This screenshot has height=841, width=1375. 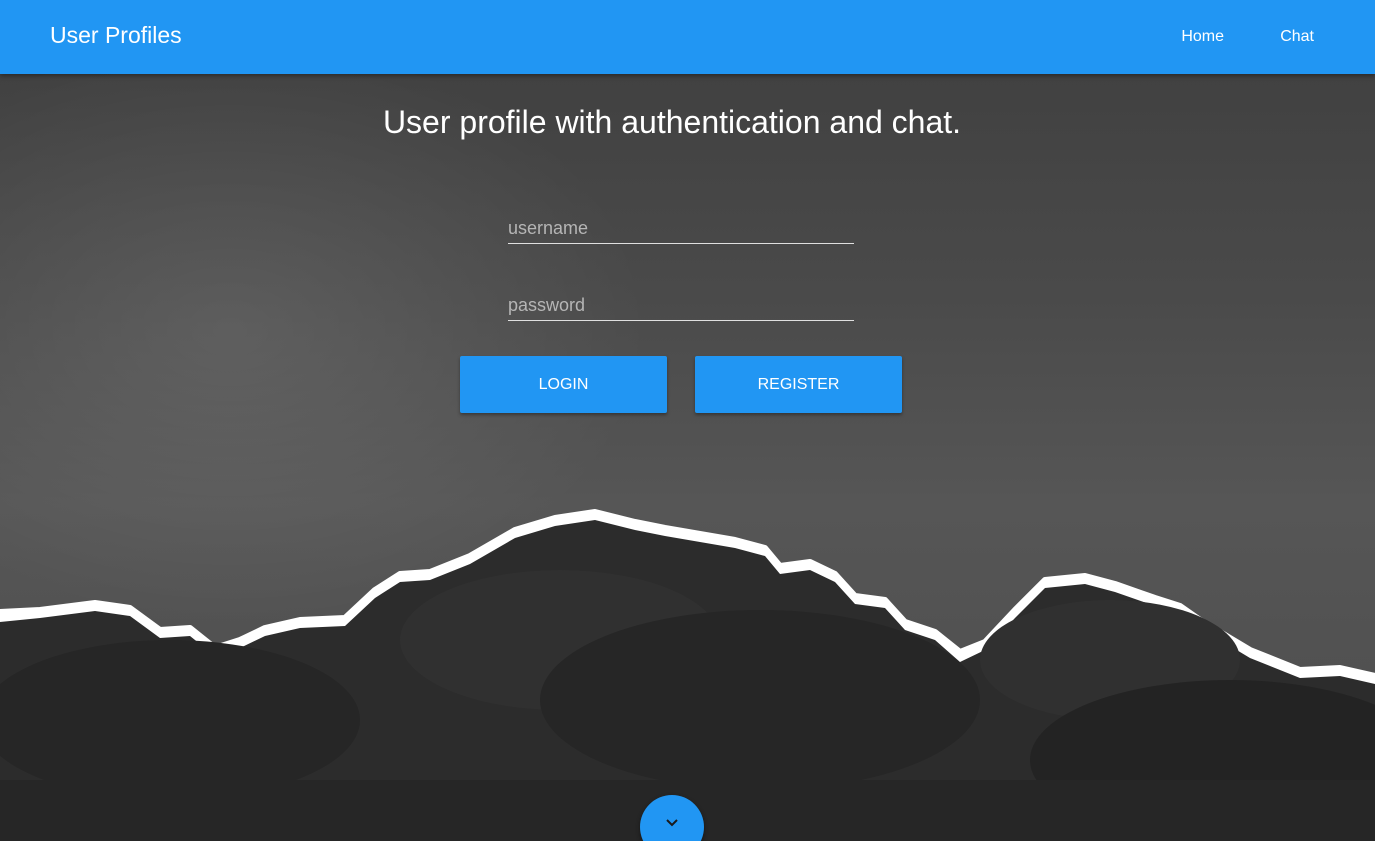 I want to click on login-button: LOGIN, so click(x=563, y=384).